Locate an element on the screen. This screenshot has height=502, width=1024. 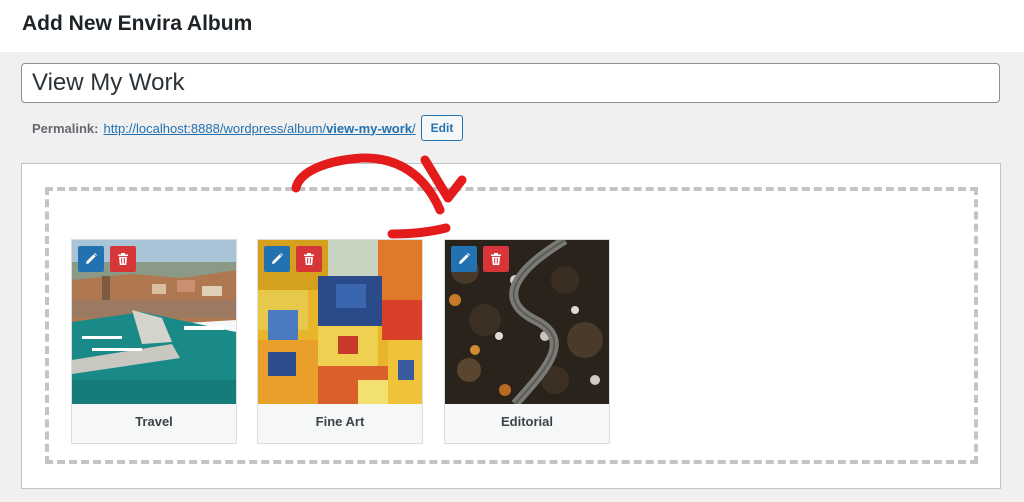
gallery-card-travel: Travel is located at coordinates (154, 341).